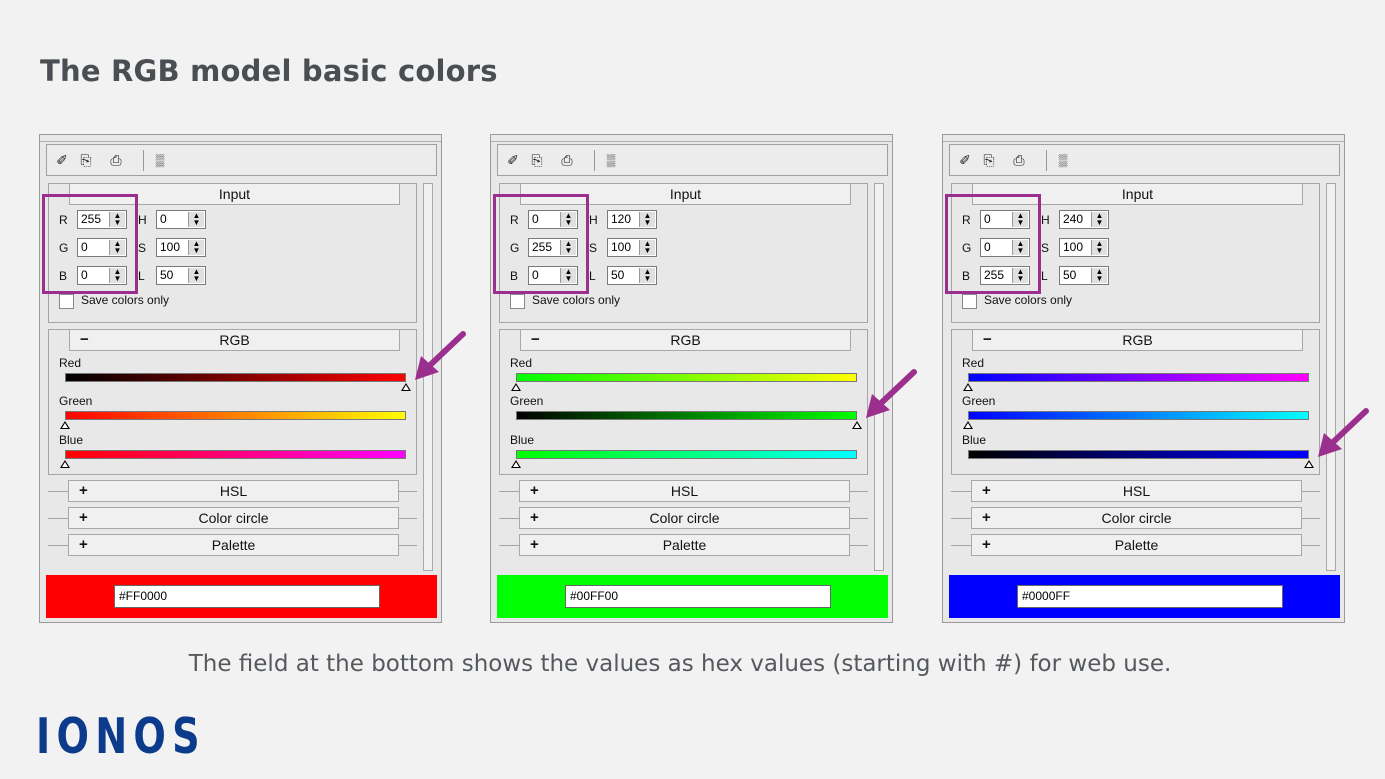  What do you see at coordinates (1331, 377) in the screenshot?
I see `scrollbar` at bounding box center [1331, 377].